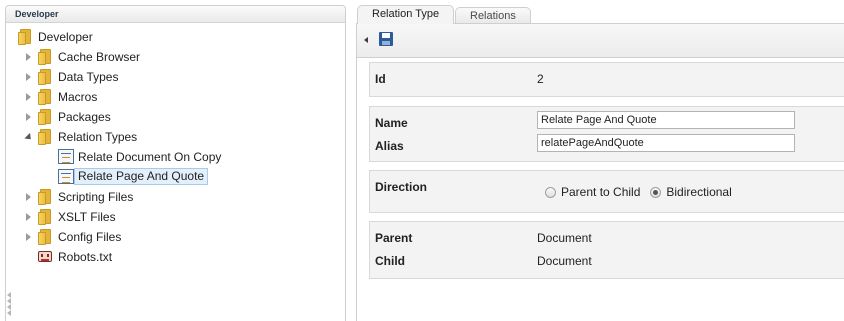 This screenshot has height=321, width=844. Describe the element at coordinates (29, 137) in the screenshot. I see `collapse-arrow-icon` at that location.